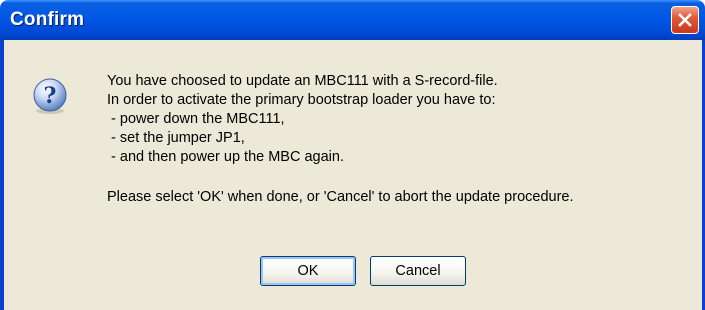 The width and height of the screenshot is (705, 310). Describe the element at coordinates (352, 20) in the screenshot. I see `title-bar: Confirm` at that location.